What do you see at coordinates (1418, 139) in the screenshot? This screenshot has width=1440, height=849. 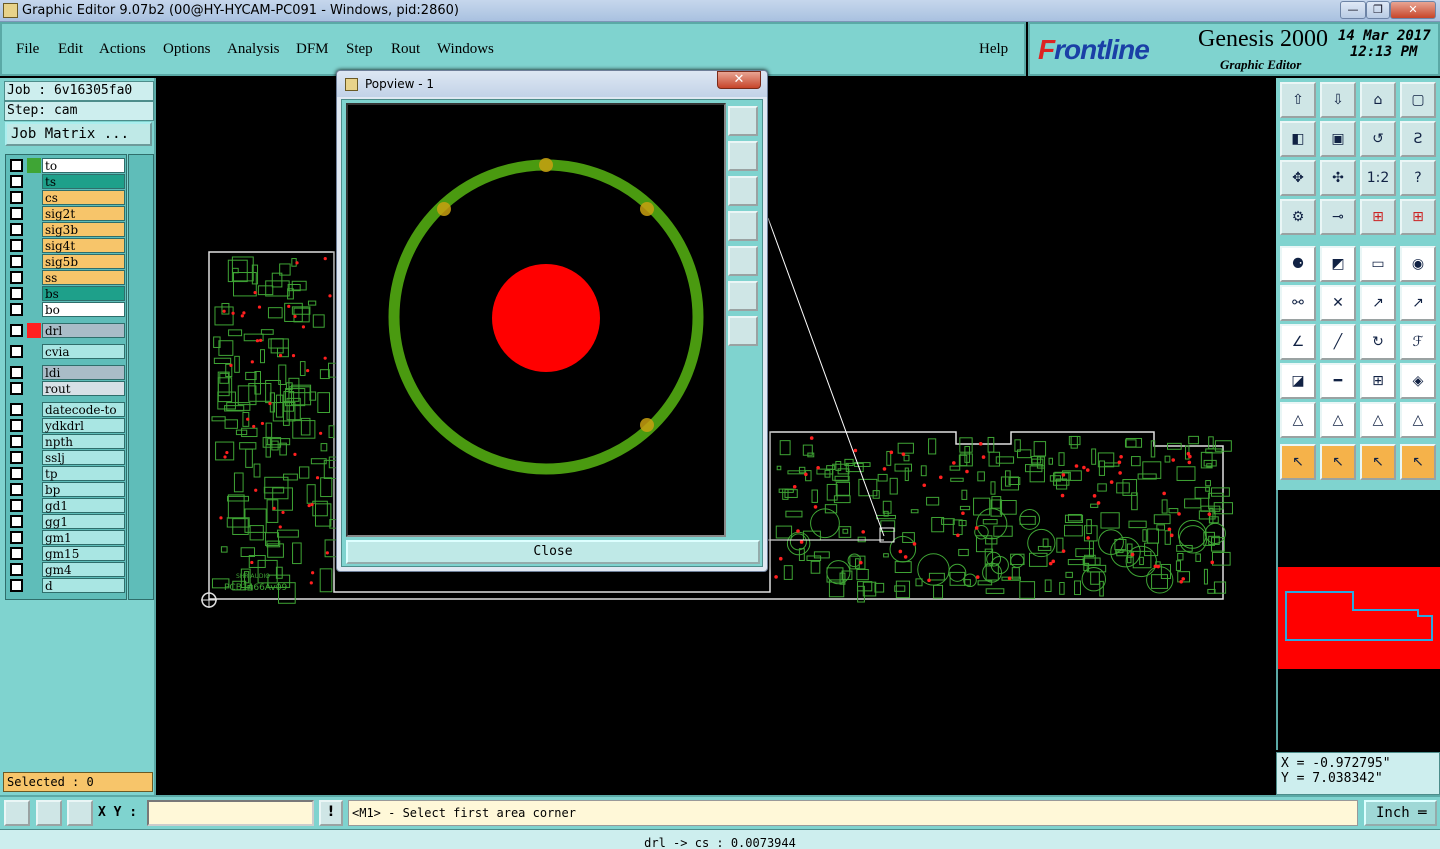 I see `mirror-icon: Ƨ` at bounding box center [1418, 139].